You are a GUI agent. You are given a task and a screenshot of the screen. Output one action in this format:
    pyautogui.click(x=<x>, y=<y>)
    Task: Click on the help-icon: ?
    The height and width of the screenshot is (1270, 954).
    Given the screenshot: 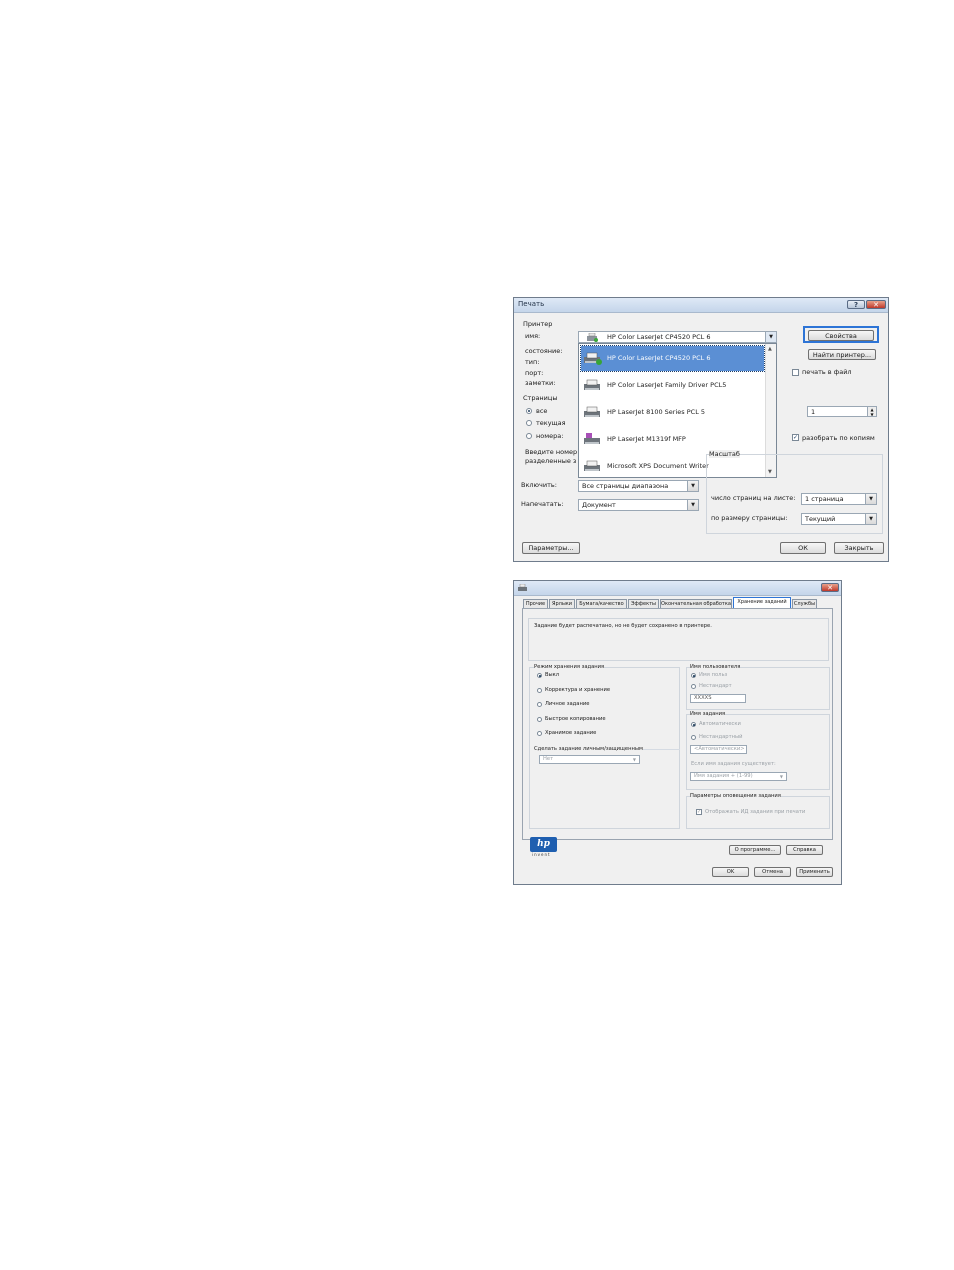 What is the action you would take?
    pyautogui.click(x=856, y=304)
    